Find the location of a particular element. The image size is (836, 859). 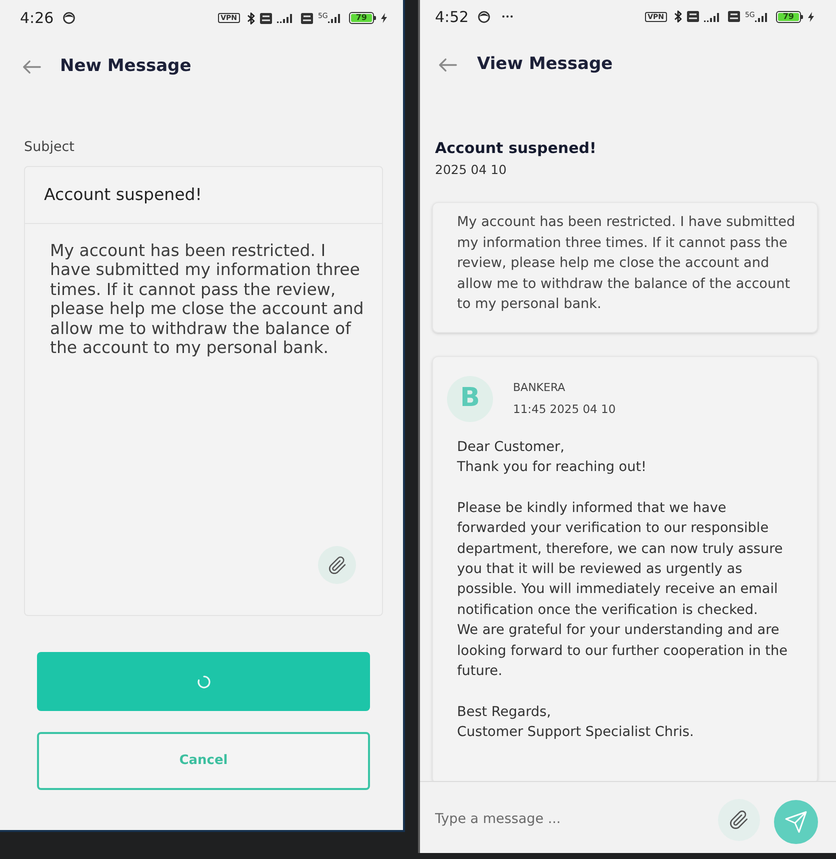

message-subject: Account suspened! is located at coordinates (515, 148).